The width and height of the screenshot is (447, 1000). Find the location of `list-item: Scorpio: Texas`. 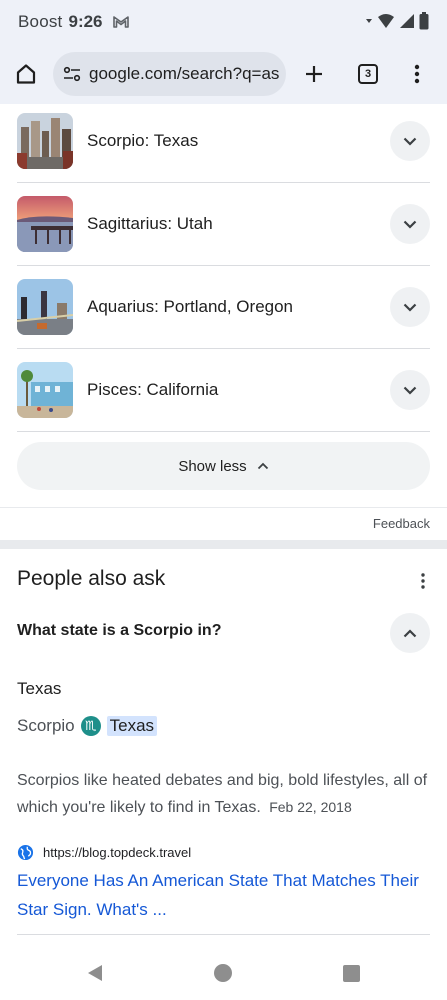

list-item: Scorpio: Texas is located at coordinates (223, 141).